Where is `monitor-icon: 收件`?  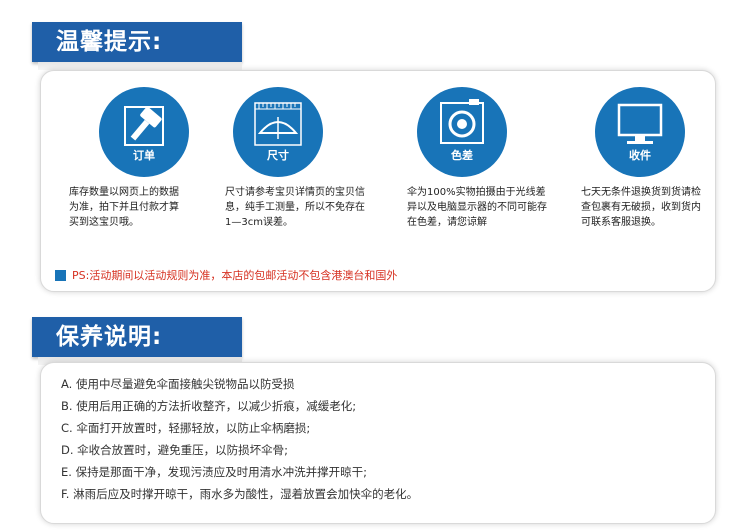
monitor-icon: 收件 is located at coordinates (640, 132).